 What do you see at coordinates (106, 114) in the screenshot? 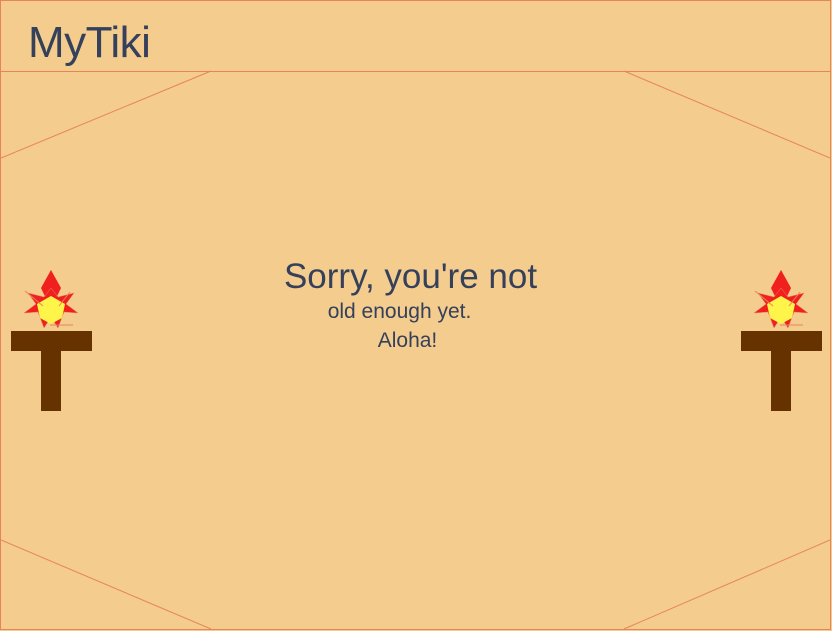
I see `corner-line-top-left` at bounding box center [106, 114].